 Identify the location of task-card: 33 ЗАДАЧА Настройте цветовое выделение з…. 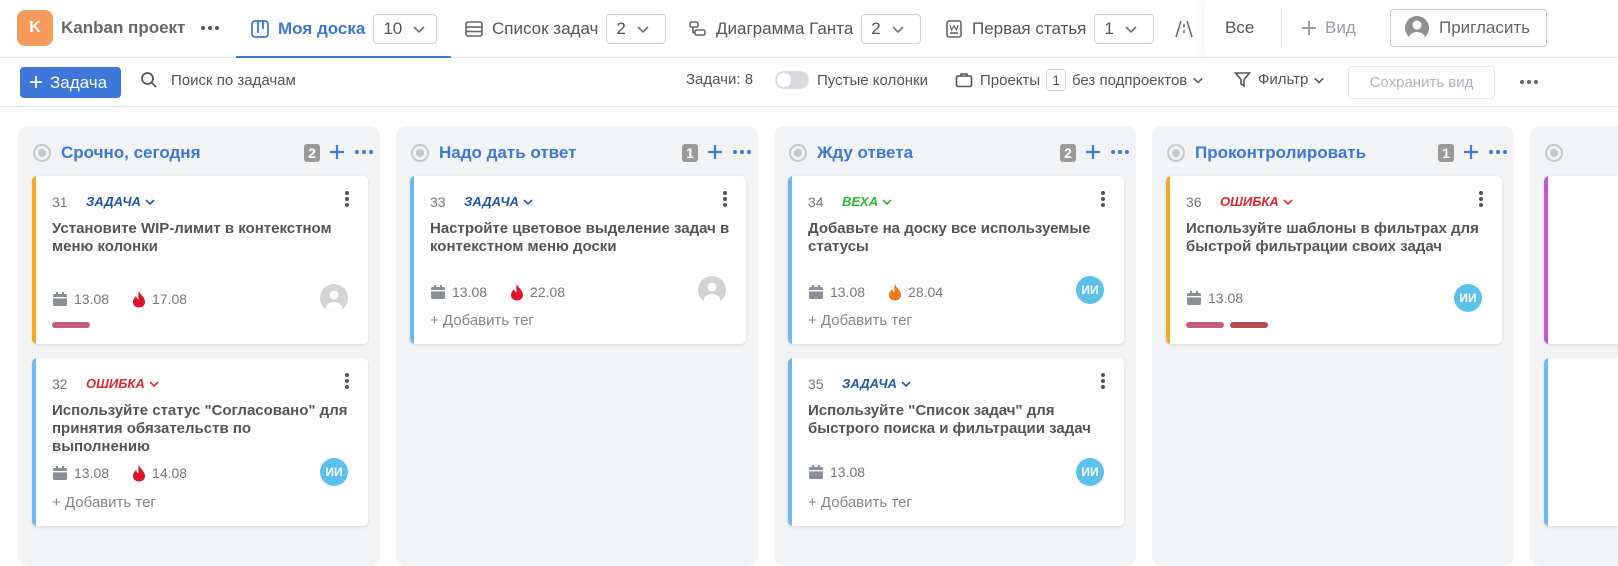
(578, 260).